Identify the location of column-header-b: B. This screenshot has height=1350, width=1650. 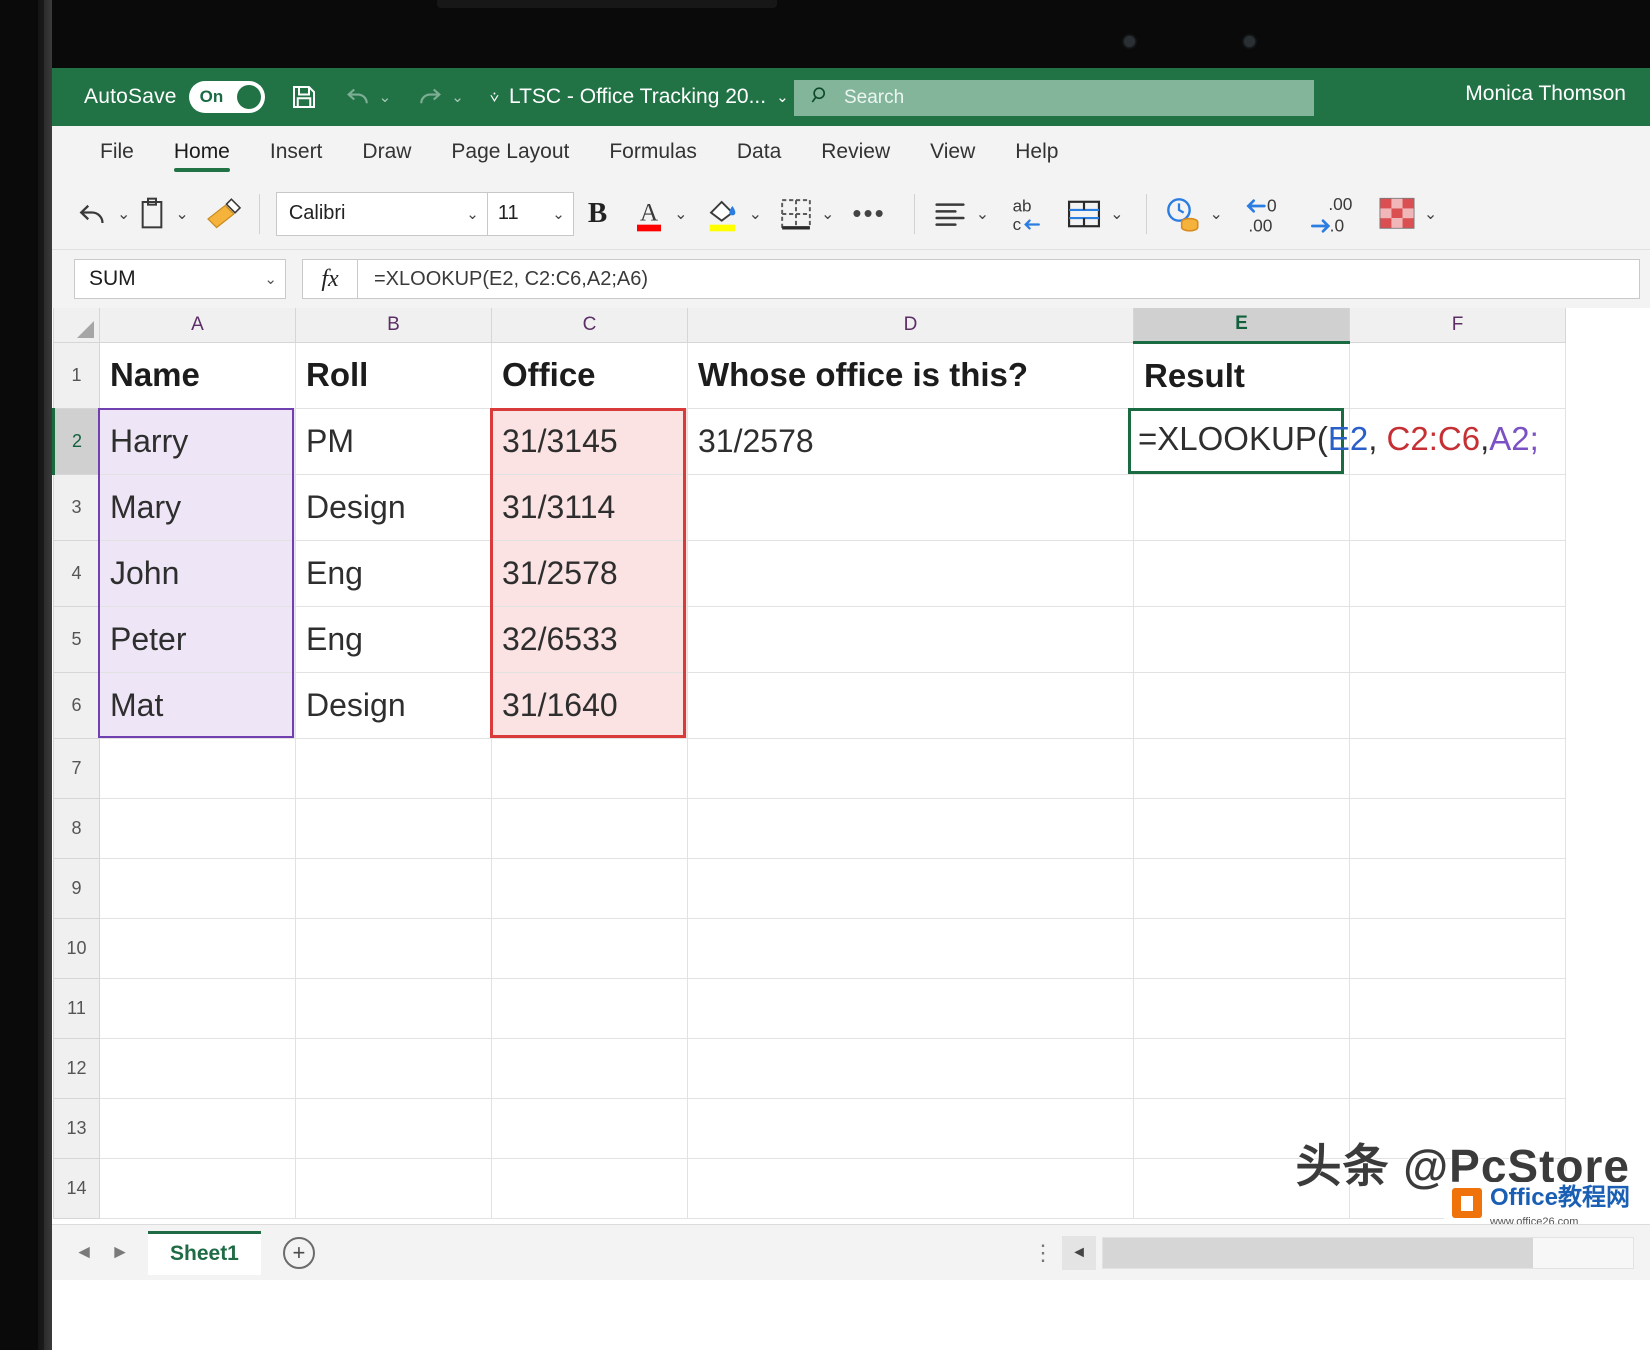
(393, 325).